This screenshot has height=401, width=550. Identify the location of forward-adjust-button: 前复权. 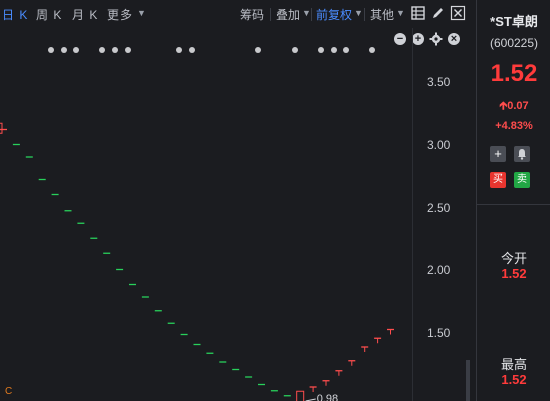
(334, 14).